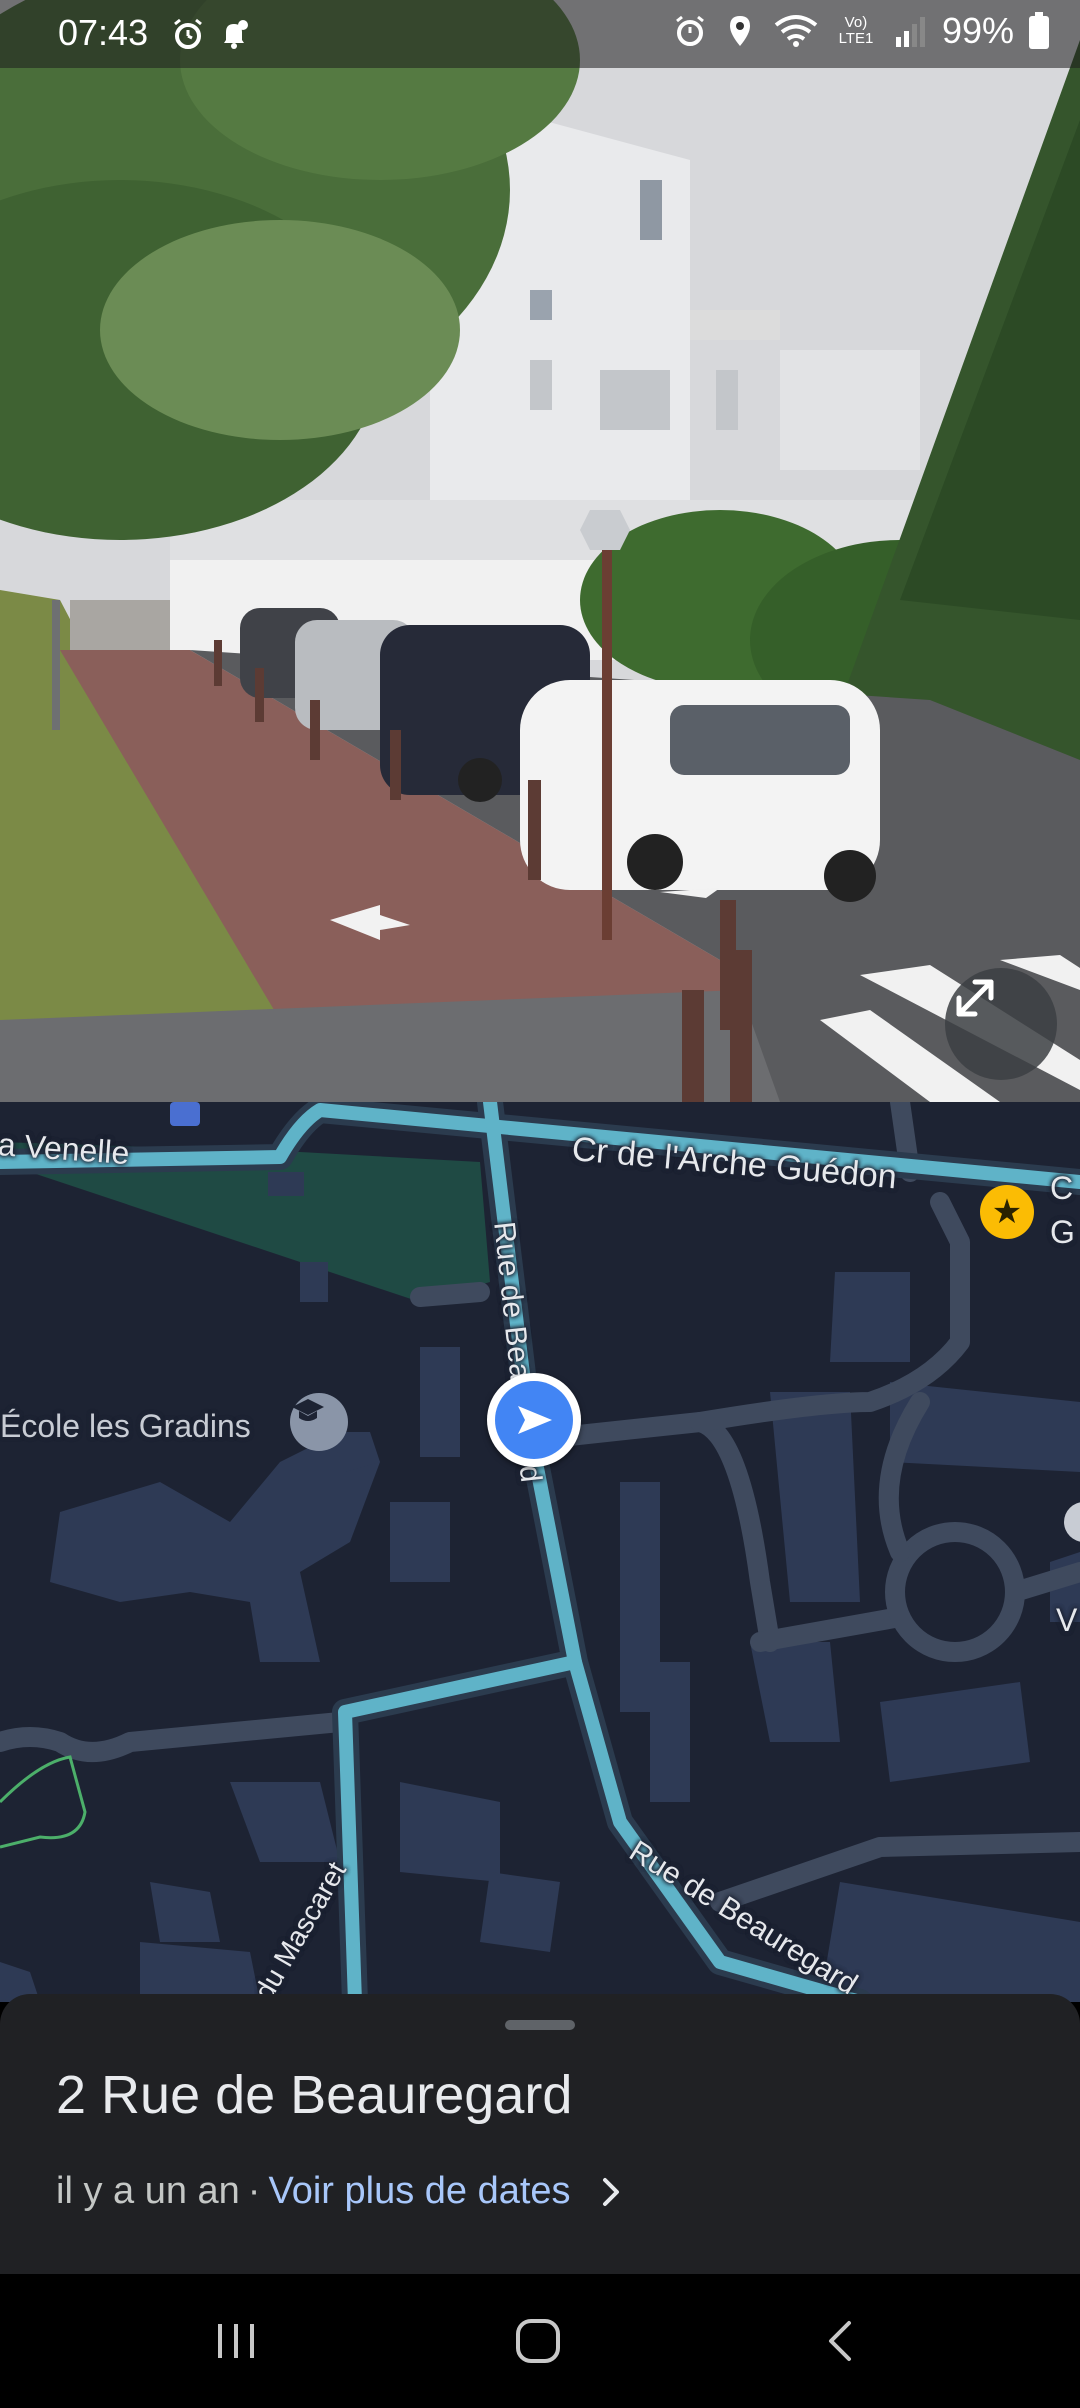  What do you see at coordinates (975, 998) in the screenshot?
I see `expand-diagonal-icon` at bounding box center [975, 998].